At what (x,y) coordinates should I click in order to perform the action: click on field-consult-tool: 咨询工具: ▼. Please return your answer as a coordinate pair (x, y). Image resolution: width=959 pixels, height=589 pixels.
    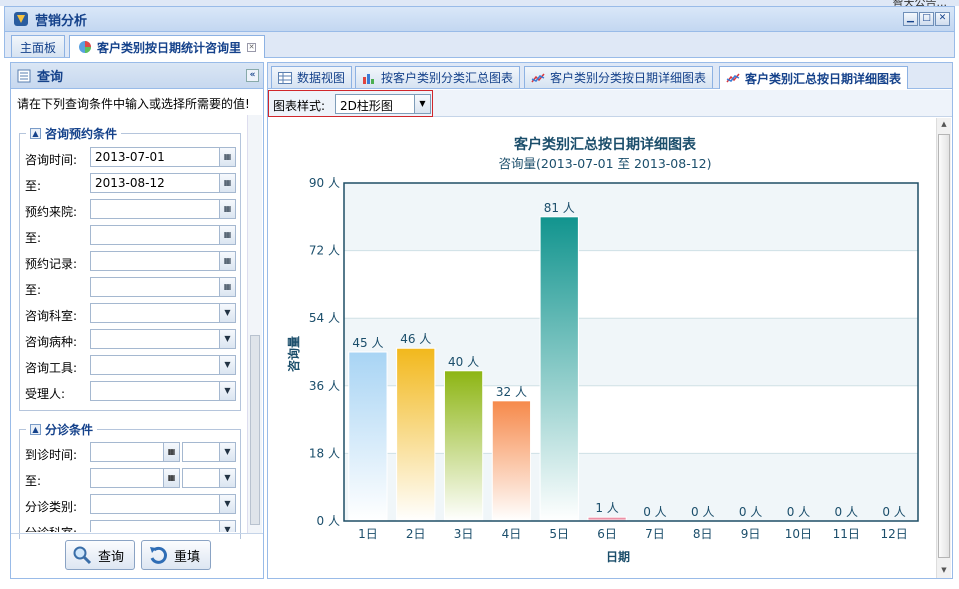
    Looking at the image, I should click on (131, 366).